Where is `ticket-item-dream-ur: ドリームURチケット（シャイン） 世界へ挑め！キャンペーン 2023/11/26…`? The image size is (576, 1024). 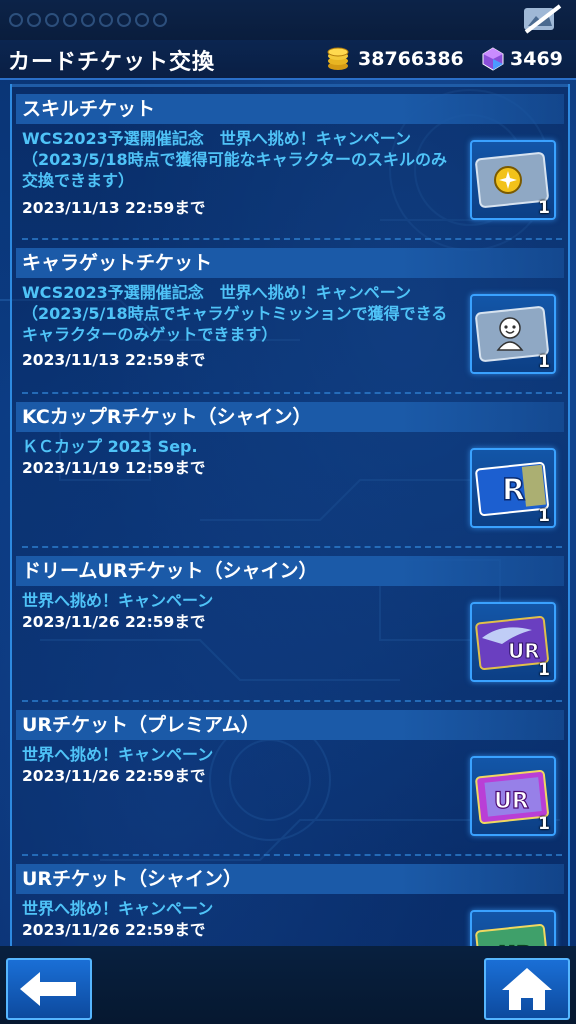
ticket-item-dream-ur: ドリームURチケット（シャイン） 世界へ挑め！キャンペーン 2023/11/26… is located at coordinates (290, 626).